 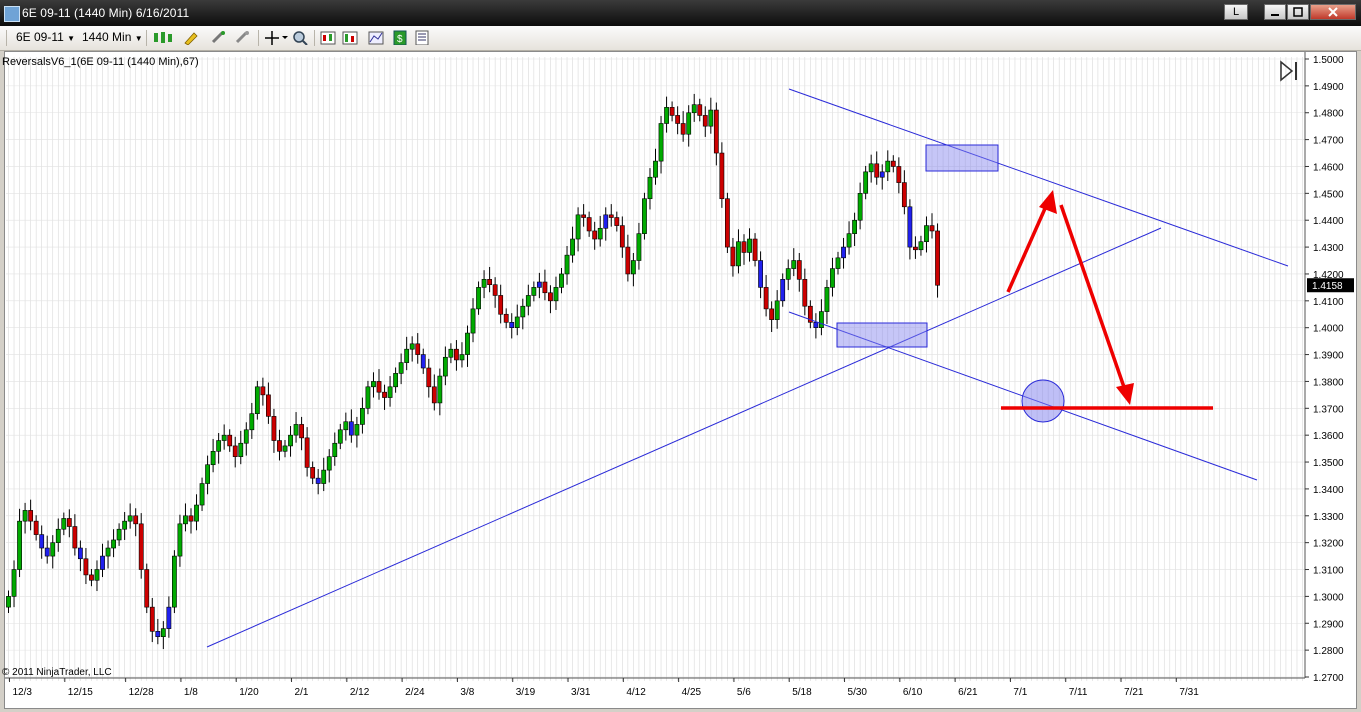 I want to click on time-tick-label: 4/25, so click(x=692, y=692).